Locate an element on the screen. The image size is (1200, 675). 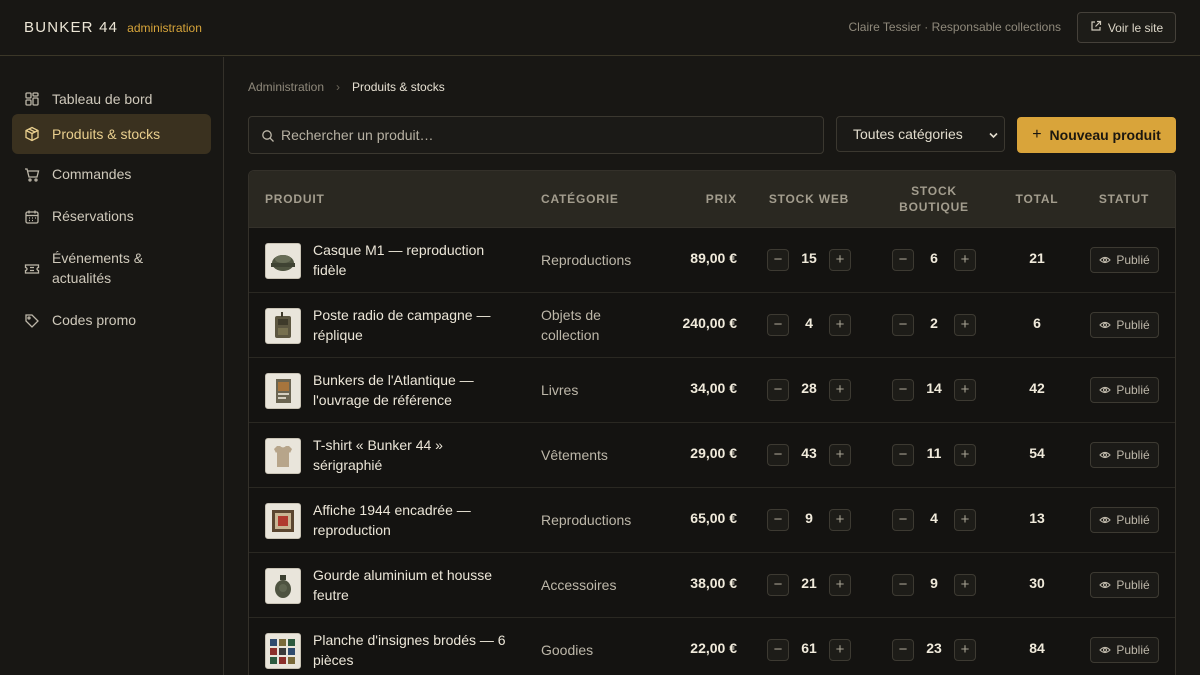
product-price: 89,00 € is located at coordinates (713, 258).